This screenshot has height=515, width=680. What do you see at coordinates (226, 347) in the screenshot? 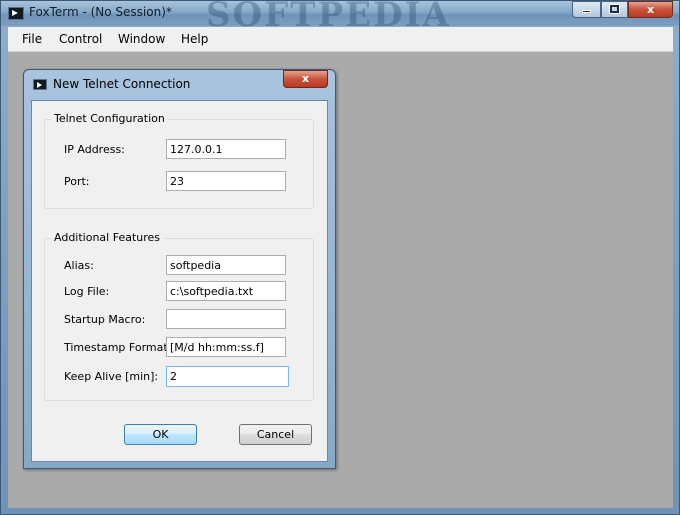
I see `timestamp-format-input: [M/d hh:mm:ss.f]` at bounding box center [226, 347].